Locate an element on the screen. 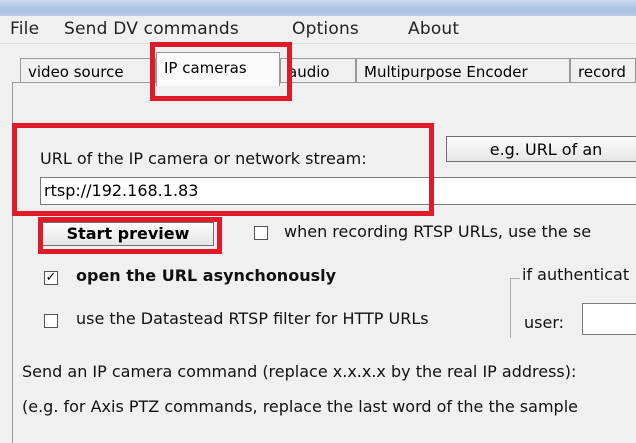 This screenshot has height=443, width=636. auth-group-label: if authenticat is located at coordinates (576, 274).